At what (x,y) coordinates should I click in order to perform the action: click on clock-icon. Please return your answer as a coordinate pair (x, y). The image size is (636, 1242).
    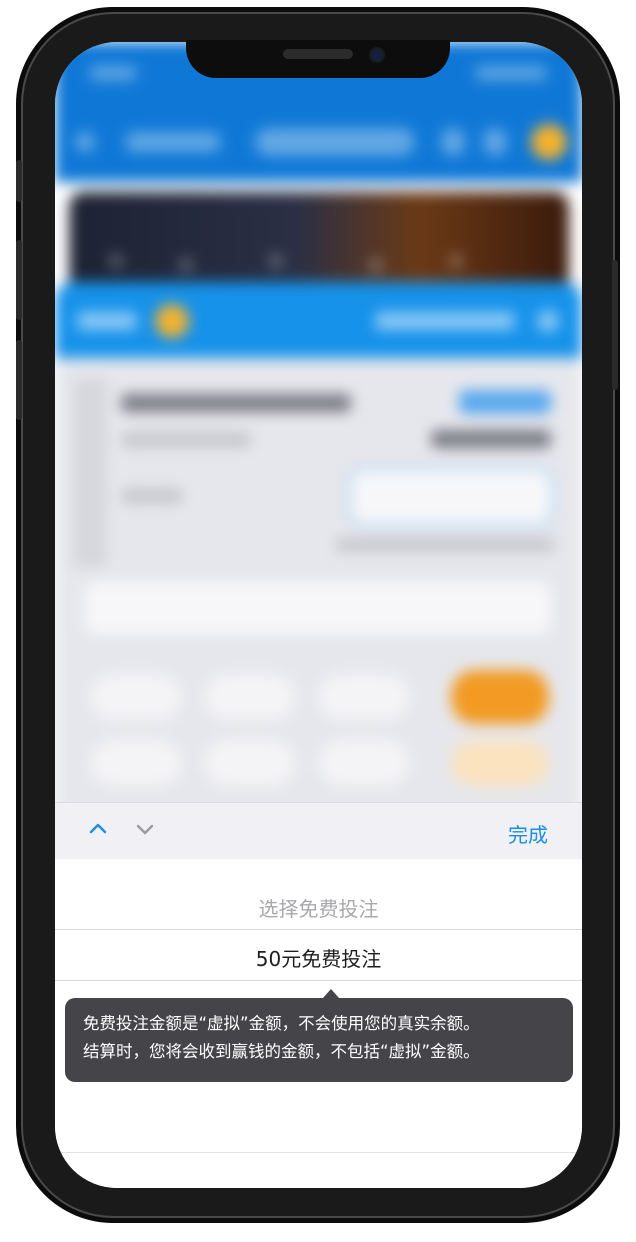
    Looking at the image, I should click on (548, 321).